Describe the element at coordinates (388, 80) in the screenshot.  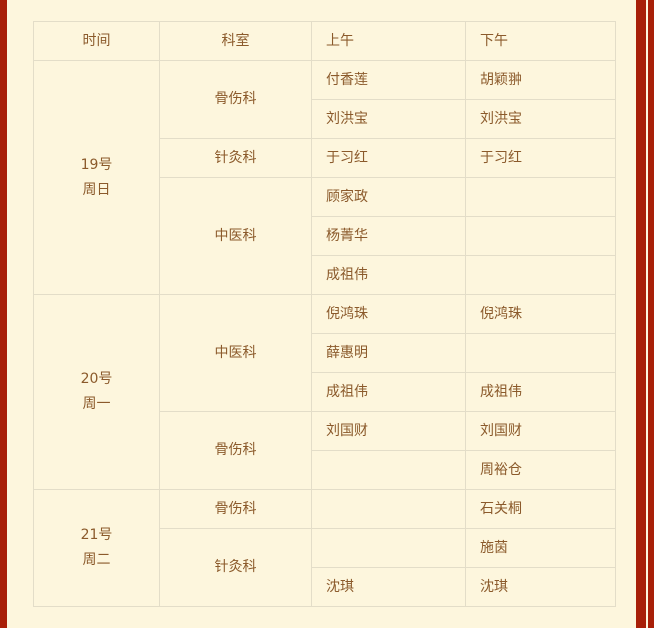
I see `morning-doctor-cell: 付香莲` at that location.